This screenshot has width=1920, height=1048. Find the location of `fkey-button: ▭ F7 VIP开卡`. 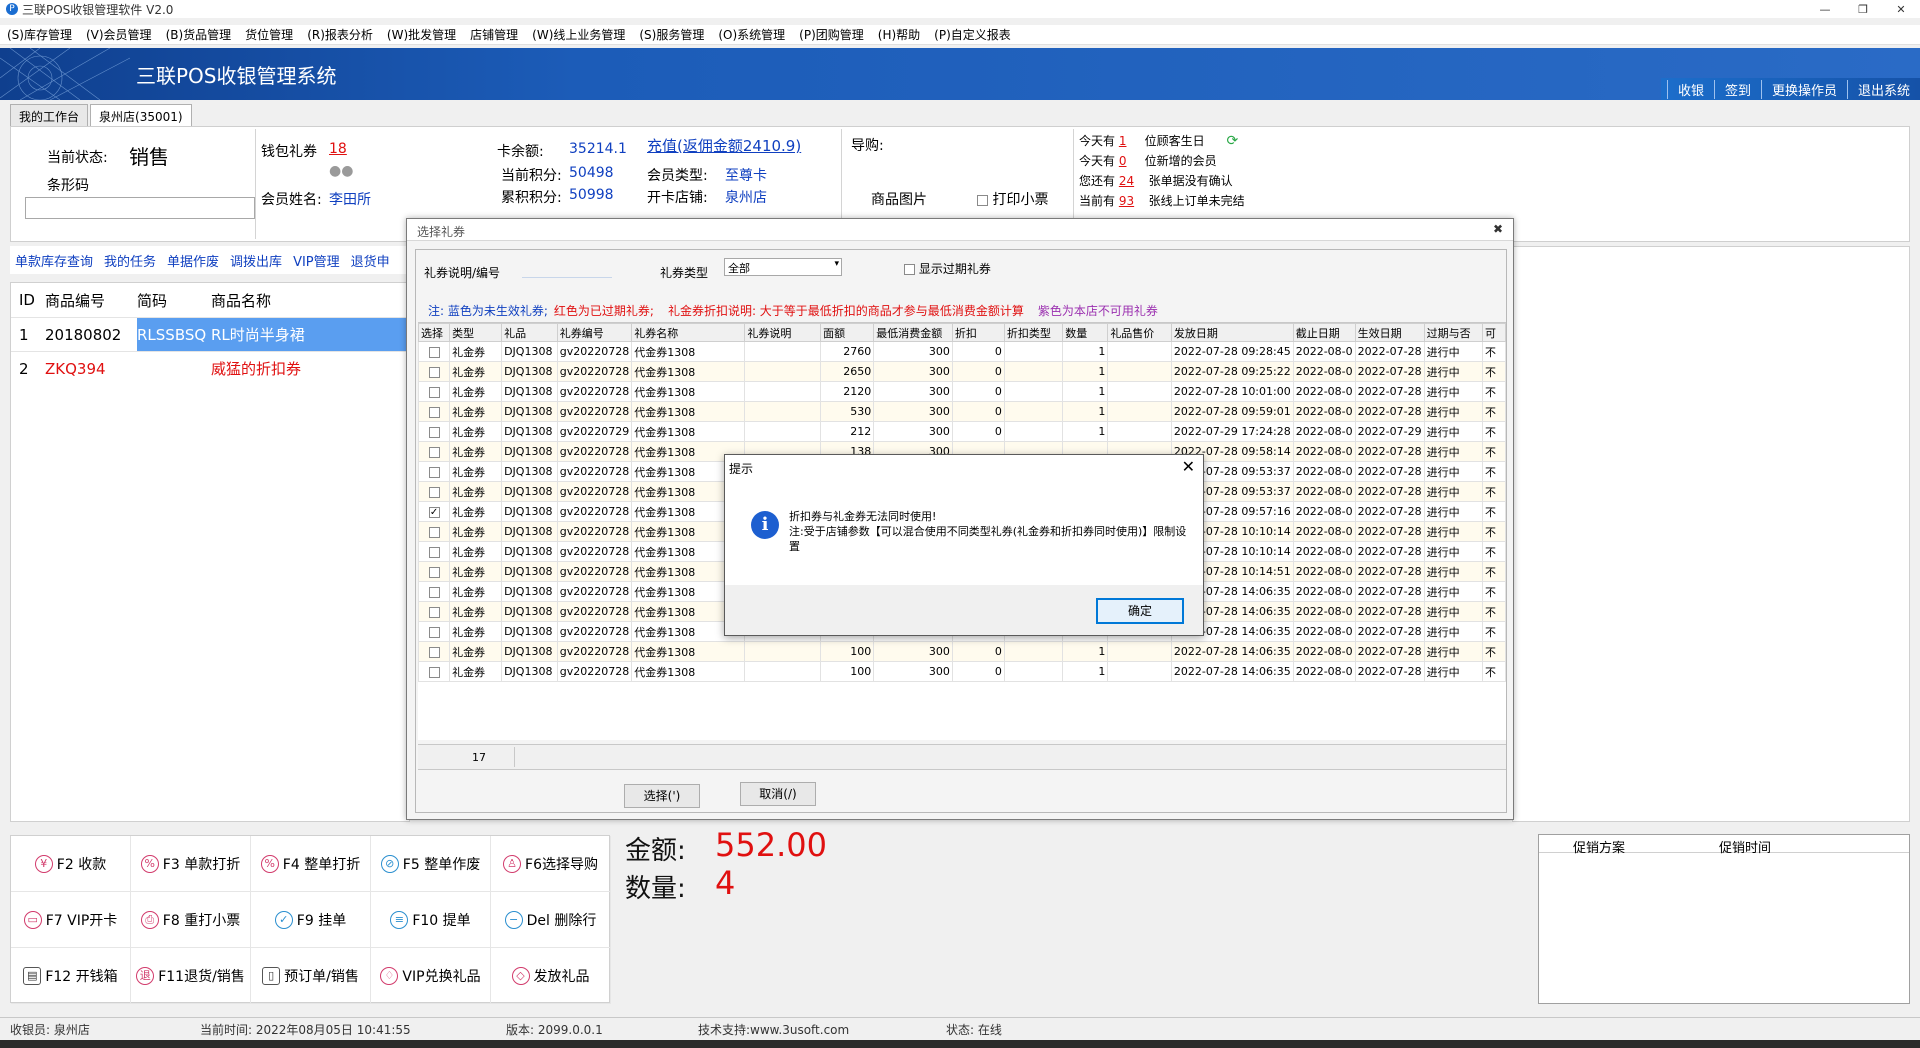

fkey-button: ▭ F7 VIP开卡 is located at coordinates (71, 920).